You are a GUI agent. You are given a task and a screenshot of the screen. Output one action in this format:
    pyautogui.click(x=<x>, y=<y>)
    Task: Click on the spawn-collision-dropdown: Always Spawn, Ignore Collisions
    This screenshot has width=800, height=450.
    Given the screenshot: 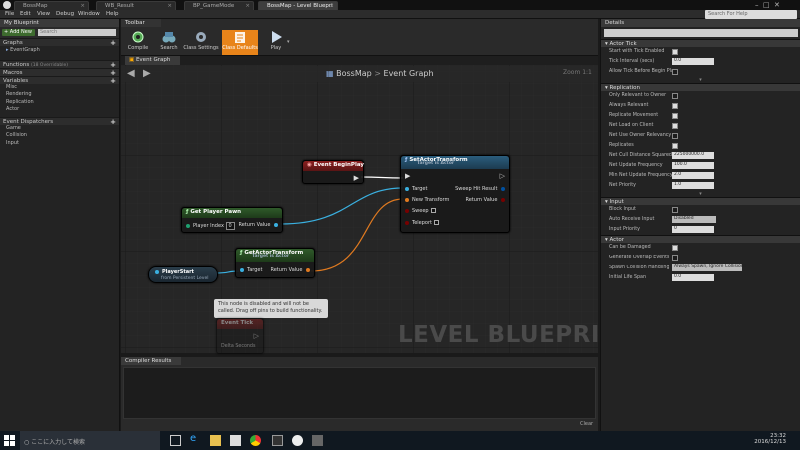 What is the action you would take?
    pyautogui.click(x=709, y=267)
    